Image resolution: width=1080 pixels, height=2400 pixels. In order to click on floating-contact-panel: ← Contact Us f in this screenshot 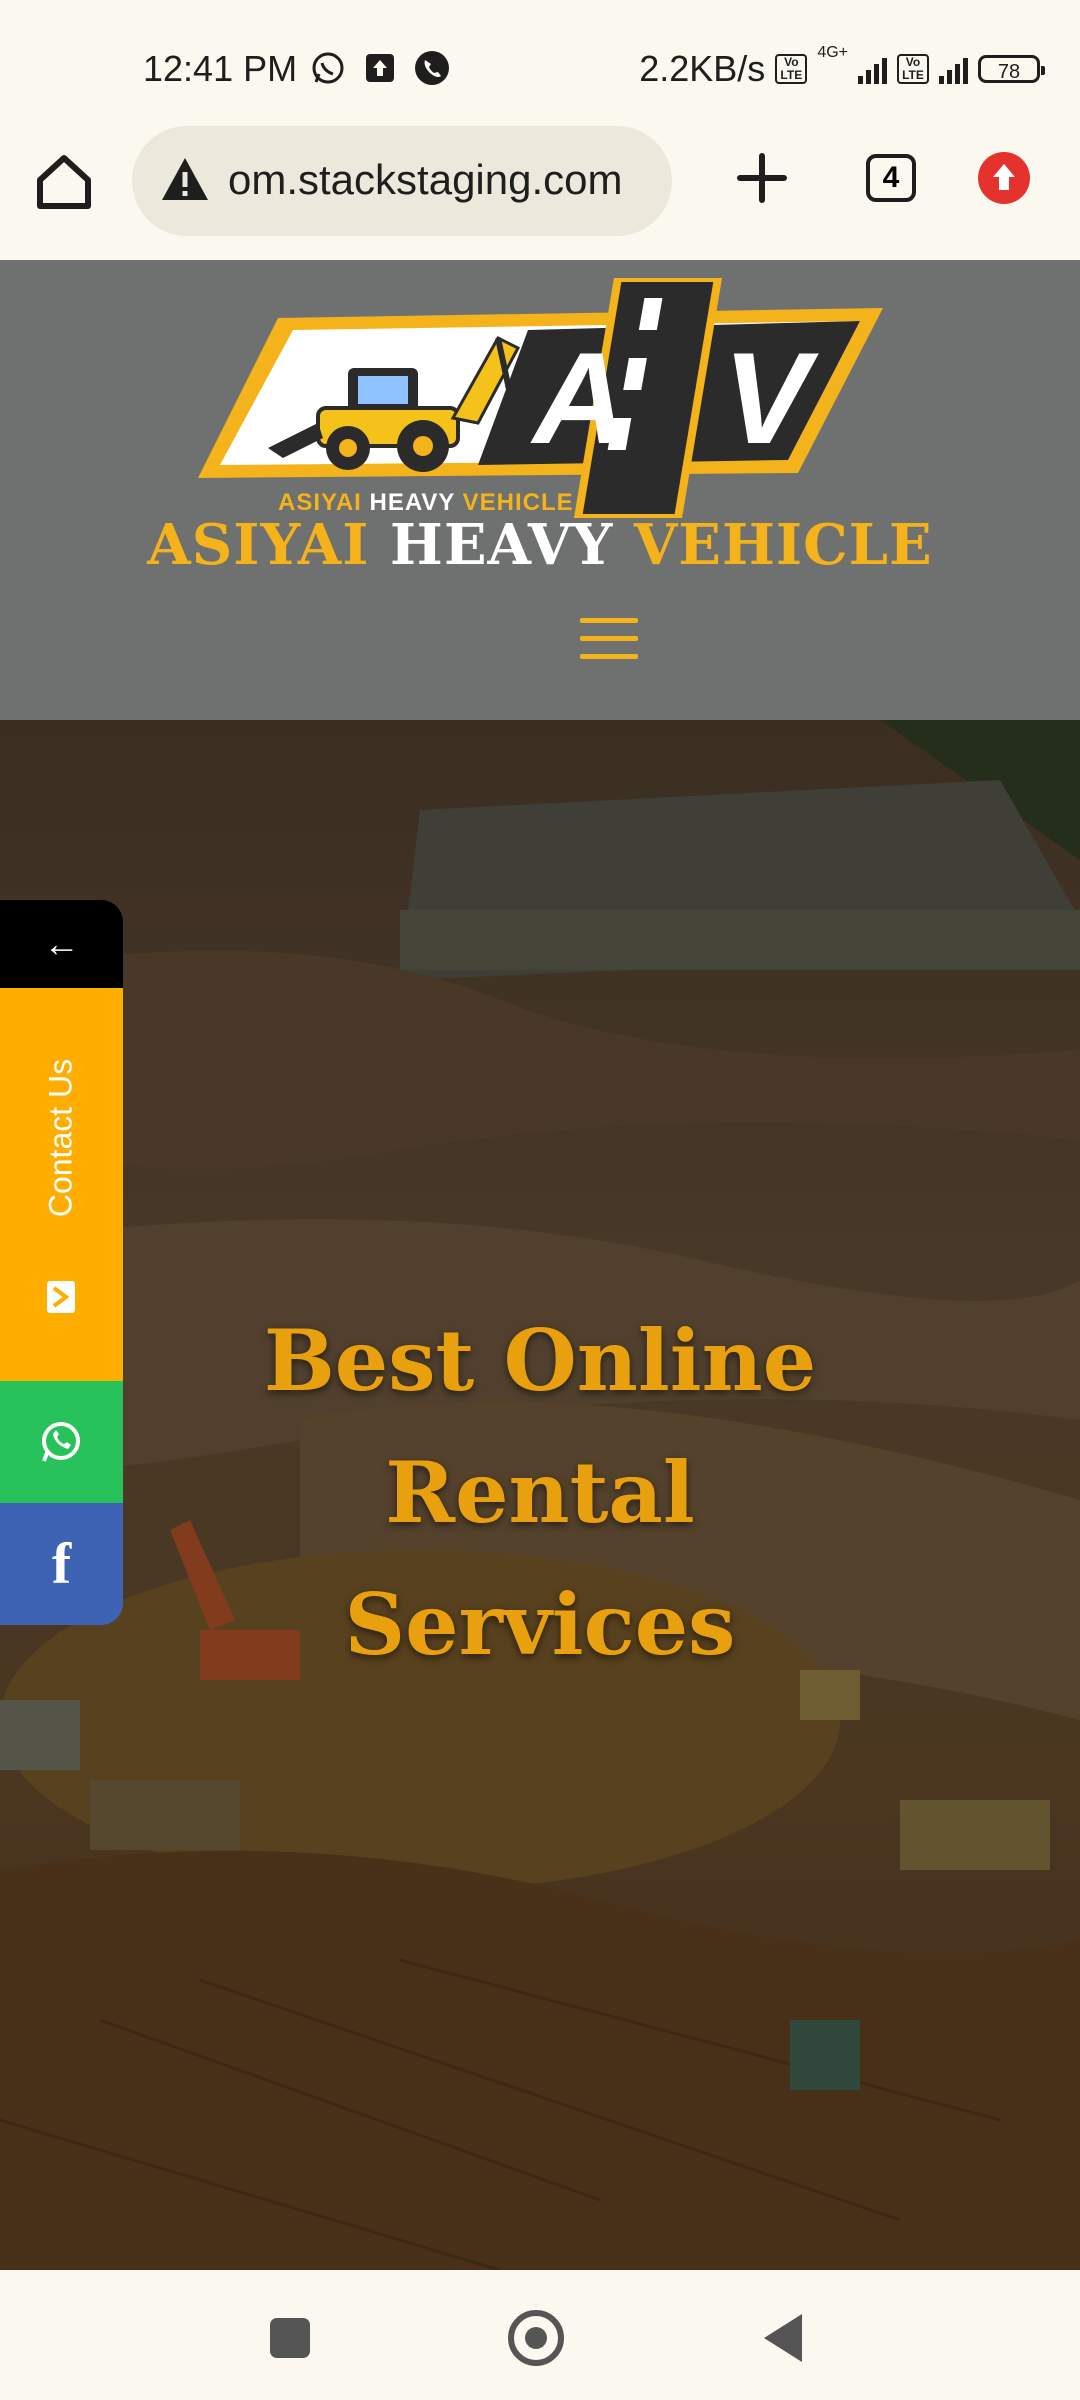, I will do `click(61, 1262)`.